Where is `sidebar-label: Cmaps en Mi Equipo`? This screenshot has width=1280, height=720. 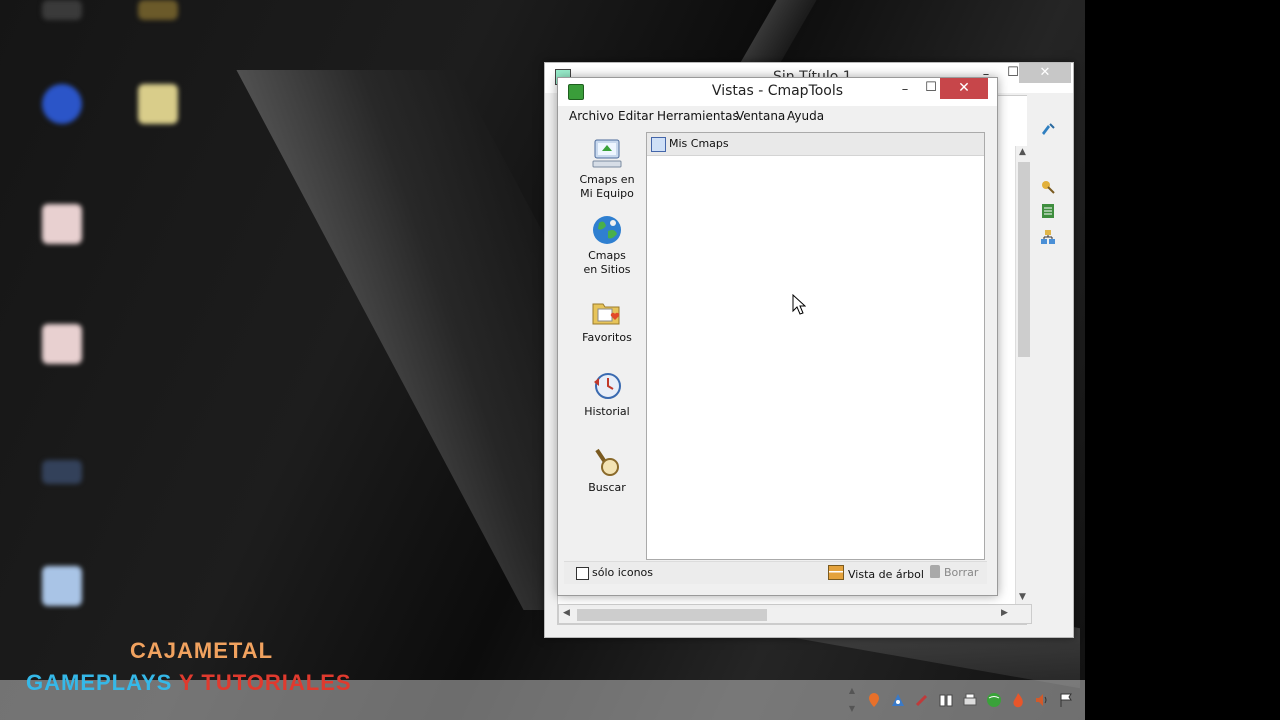
sidebar-label: Cmaps en Mi Equipo is located at coordinates (607, 186).